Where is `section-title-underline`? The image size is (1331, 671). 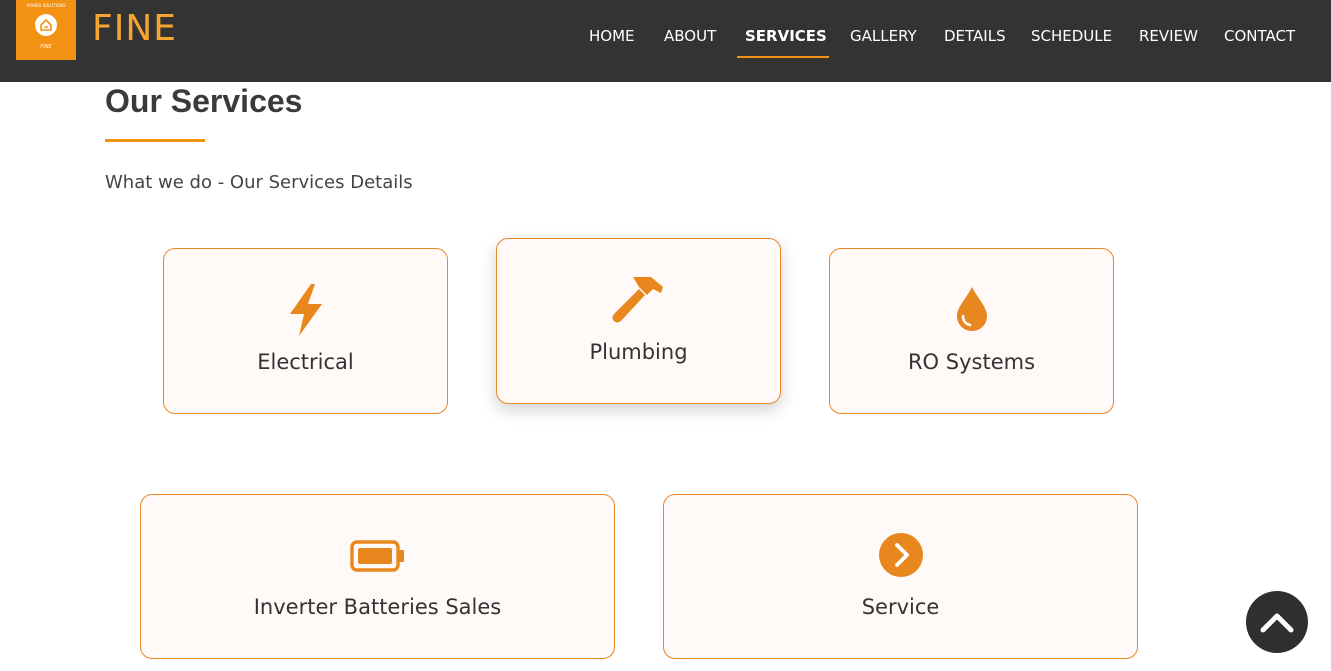
section-title-underline is located at coordinates (155, 140).